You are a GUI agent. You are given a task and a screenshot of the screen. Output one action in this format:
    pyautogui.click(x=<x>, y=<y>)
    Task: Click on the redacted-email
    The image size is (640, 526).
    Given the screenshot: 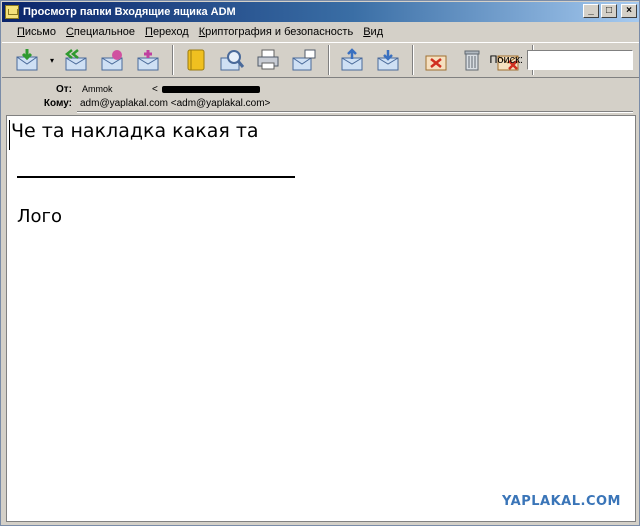 What is the action you would take?
    pyautogui.click(x=210, y=89)
    